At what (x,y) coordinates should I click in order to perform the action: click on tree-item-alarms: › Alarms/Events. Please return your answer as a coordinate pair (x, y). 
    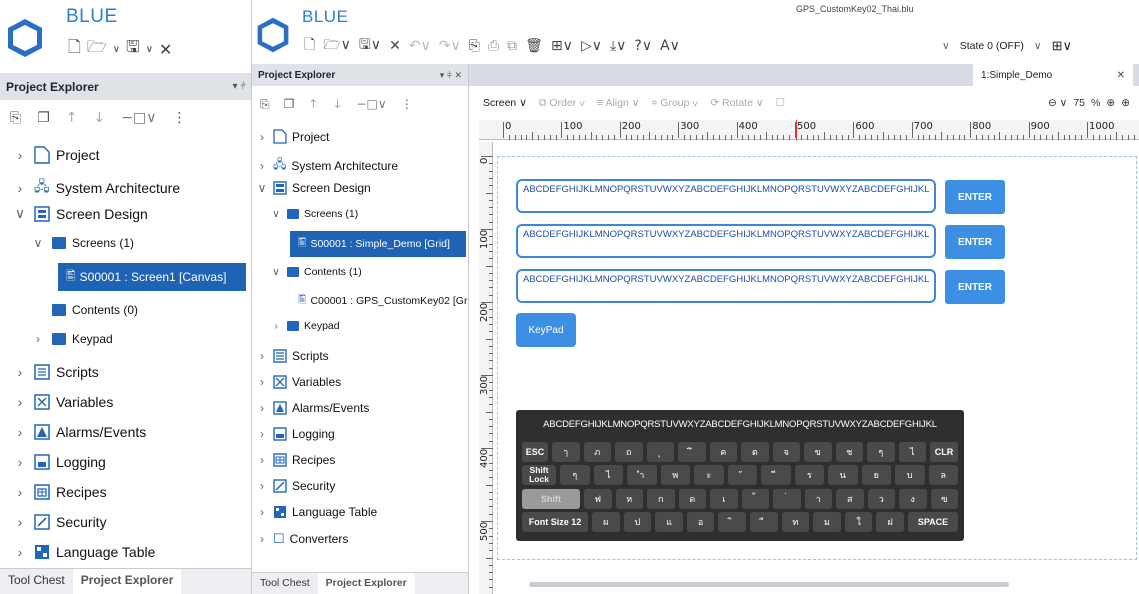
    Looking at the image, I should click on (79, 432).